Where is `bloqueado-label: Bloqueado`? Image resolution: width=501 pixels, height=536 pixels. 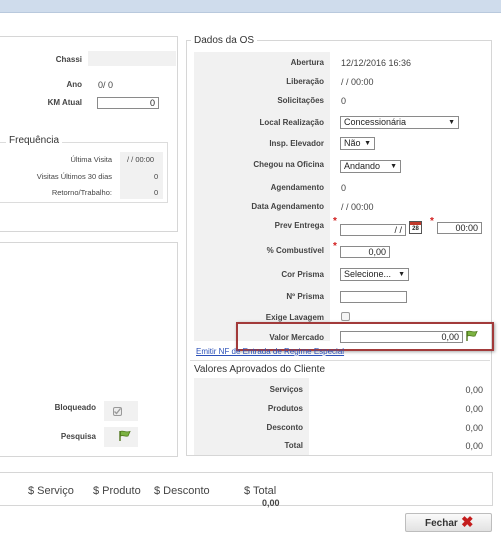 bloqueado-label: Bloqueado is located at coordinates (75, 407).